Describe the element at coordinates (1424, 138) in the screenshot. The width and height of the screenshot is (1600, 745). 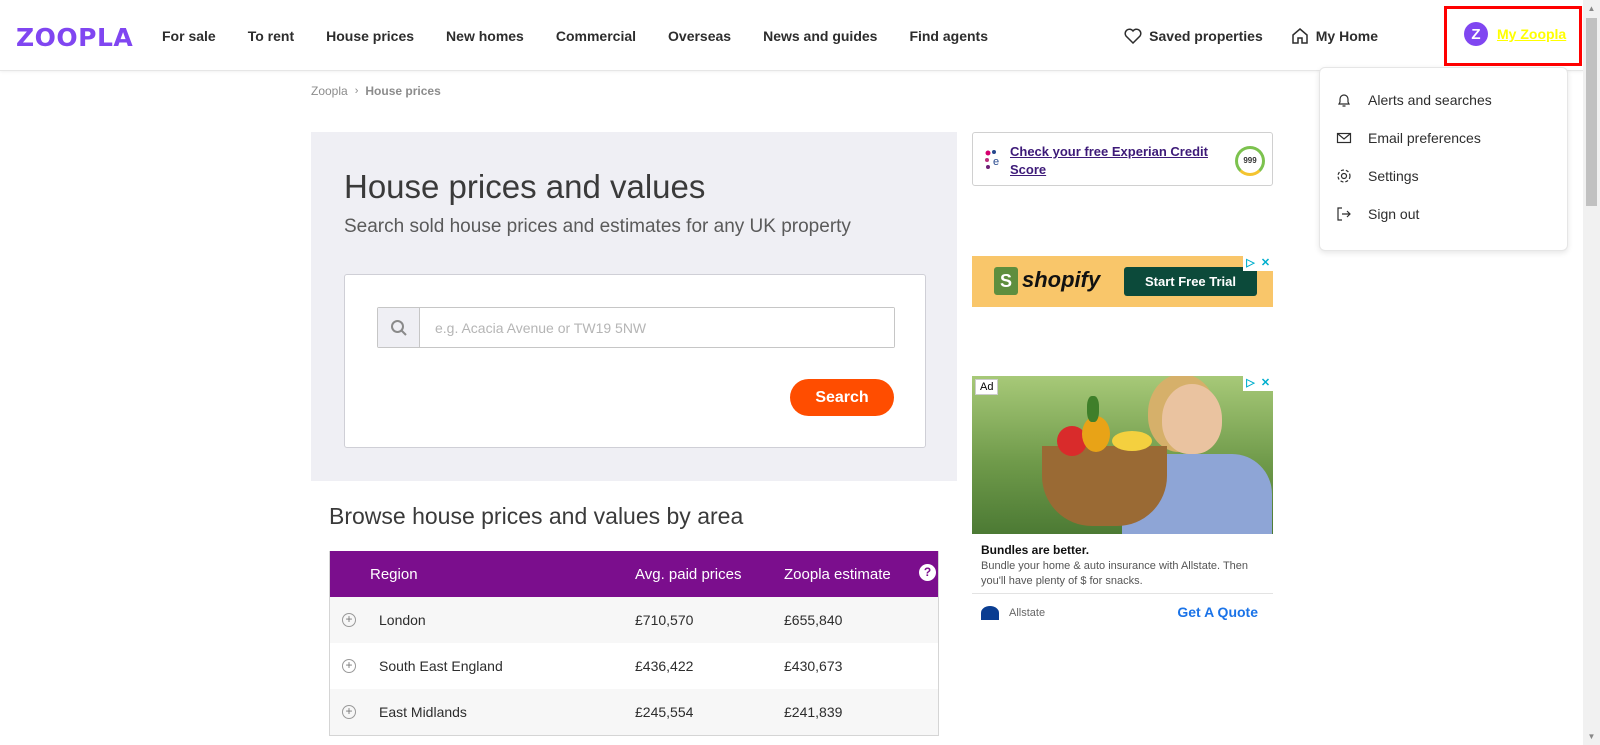
I see `dropdown-label: Email preferences` at that location.